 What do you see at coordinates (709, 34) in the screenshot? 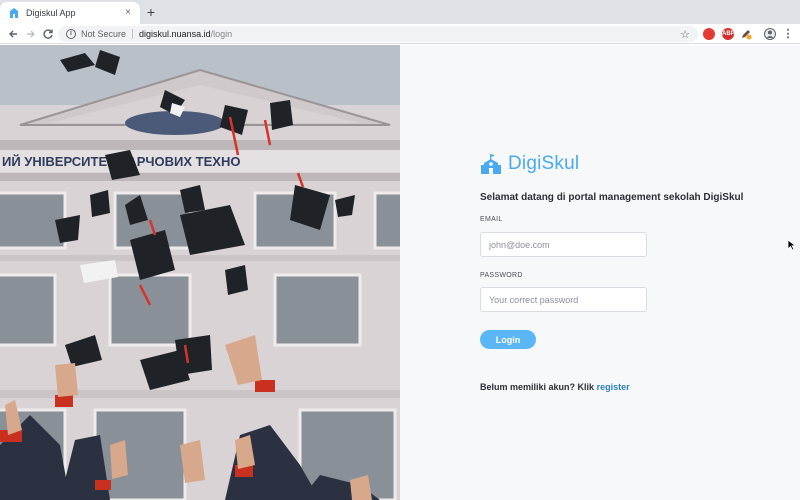
I see `extension-red-icon` at bounding box center [709, 34].